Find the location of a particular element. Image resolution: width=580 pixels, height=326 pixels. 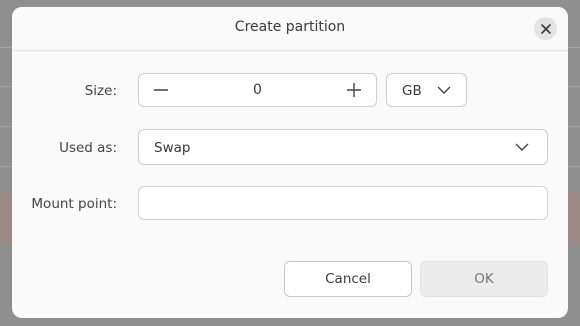

decrement-button is located at coordinates (161, 90).